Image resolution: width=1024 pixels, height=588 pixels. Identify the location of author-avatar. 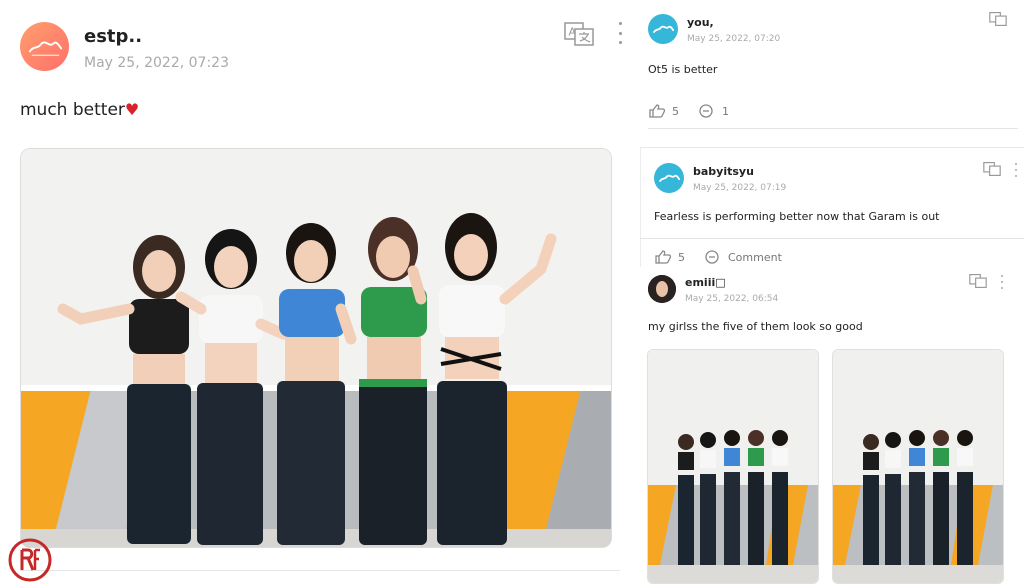
(44, 46).